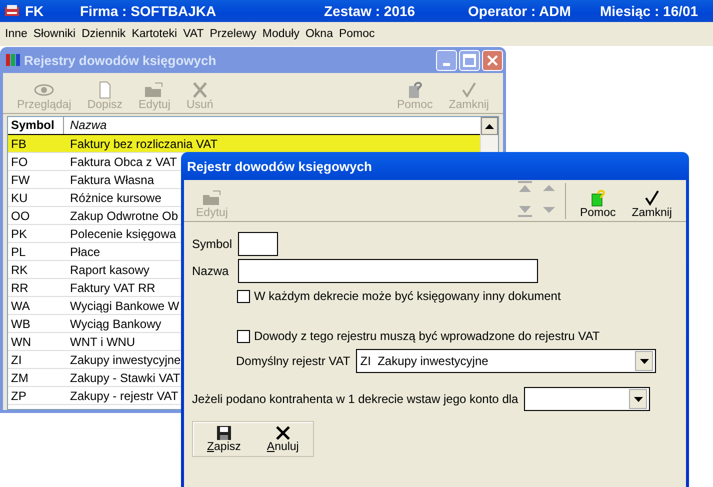 This screenshot has width=713, height=487. What do you see at coordinates (122, 233) in the screenshot?
I see `table-cell-text: Polecenie księgowa` at bounding box center [122, 233].